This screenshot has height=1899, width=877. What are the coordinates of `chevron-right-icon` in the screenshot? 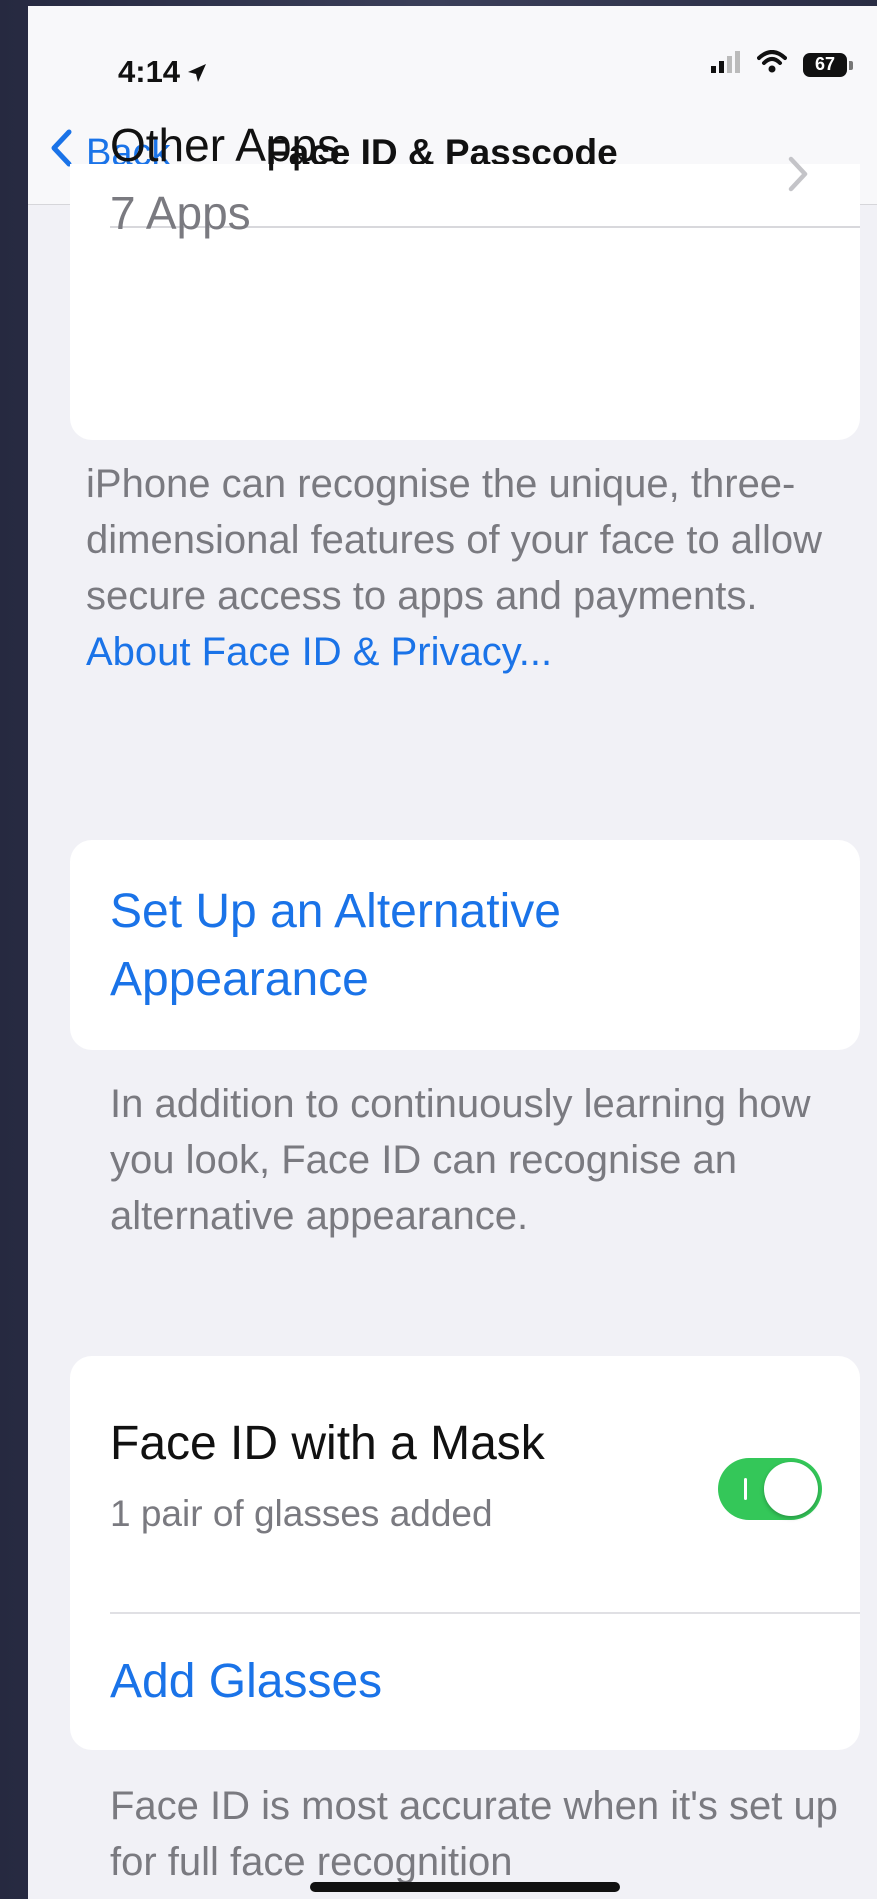 It's located at (798, 176).